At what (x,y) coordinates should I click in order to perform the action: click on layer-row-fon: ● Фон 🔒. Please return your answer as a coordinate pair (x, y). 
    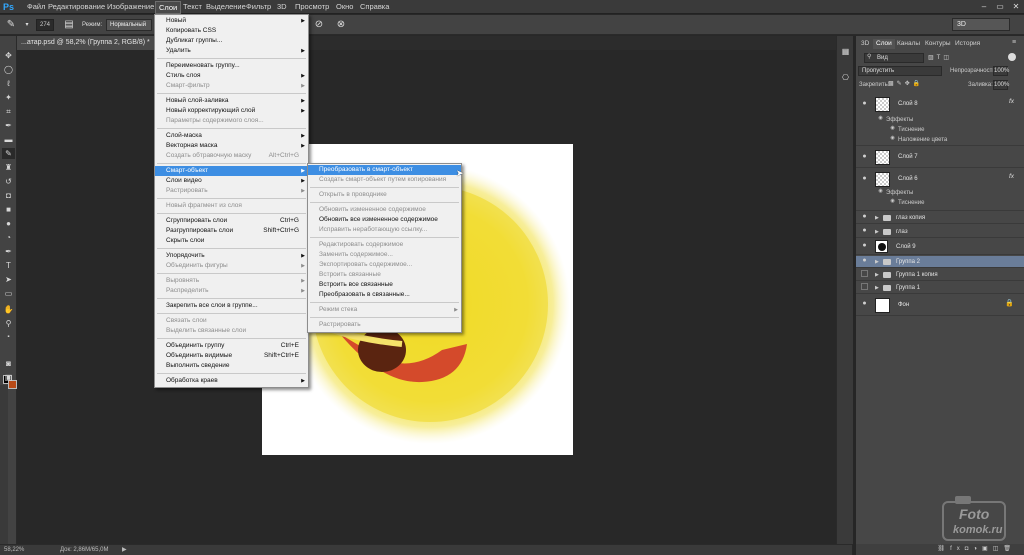
    Looking at the image, I should click on (940, 305).